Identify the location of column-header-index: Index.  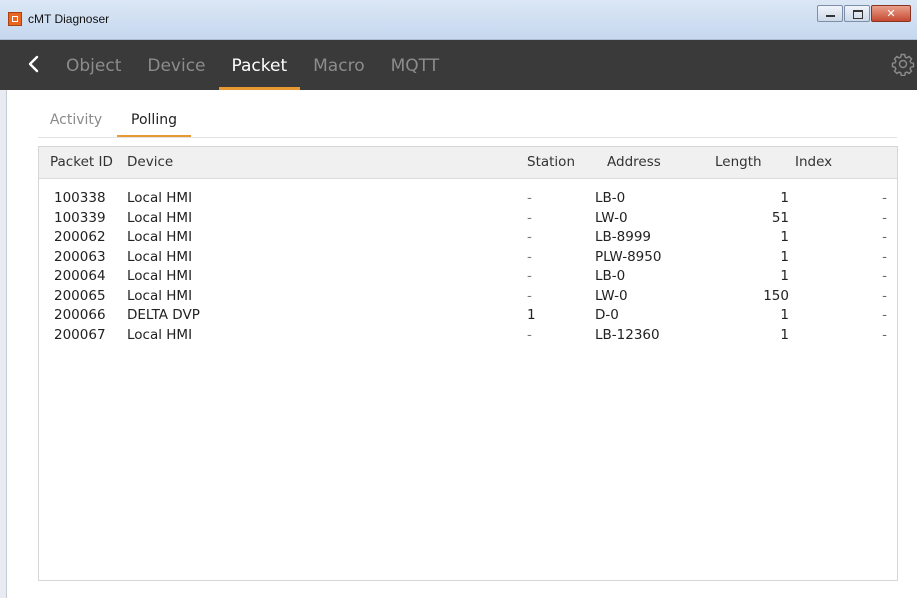
(813, 162).